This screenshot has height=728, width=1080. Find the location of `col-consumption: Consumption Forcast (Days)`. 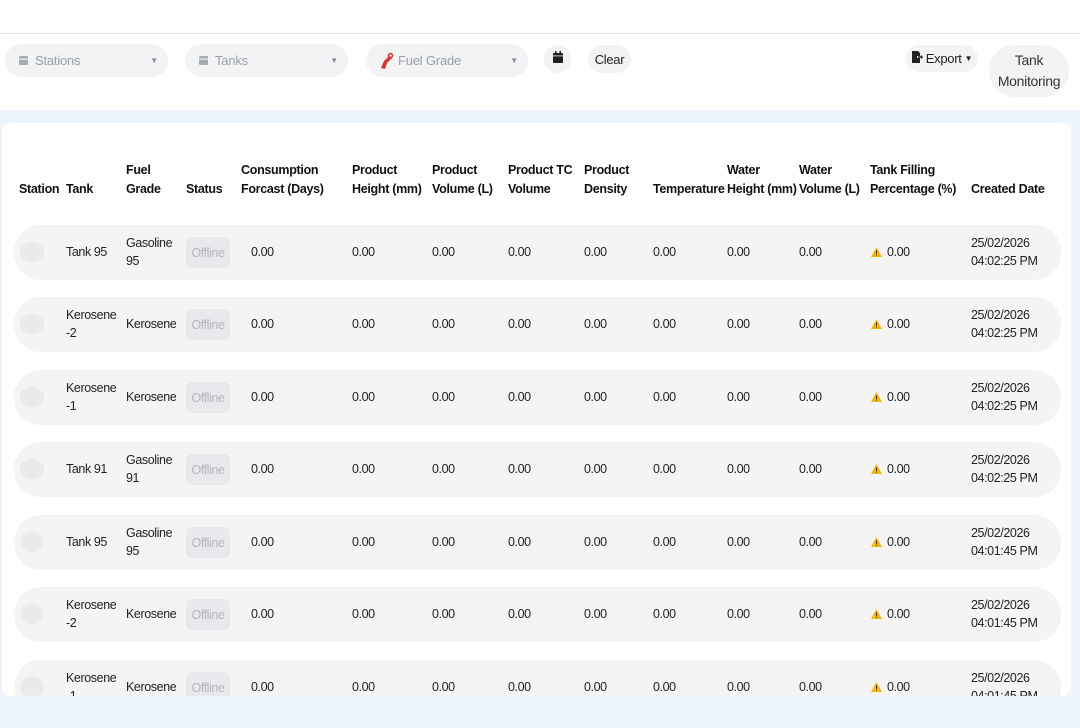

col-consumption: Consumption Forcast (Days) is located at coordinates (282, 180).